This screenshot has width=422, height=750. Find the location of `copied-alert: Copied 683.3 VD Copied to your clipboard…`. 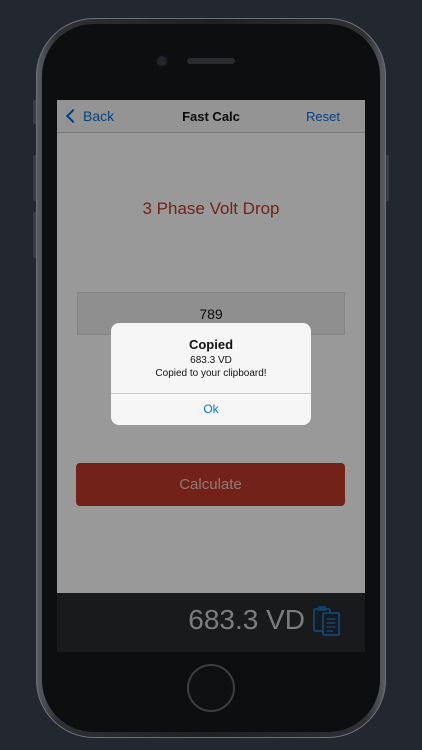

copied-alert: Copied 683.3 VD Copied to your clipboard… is located at coordinates (211, 374).